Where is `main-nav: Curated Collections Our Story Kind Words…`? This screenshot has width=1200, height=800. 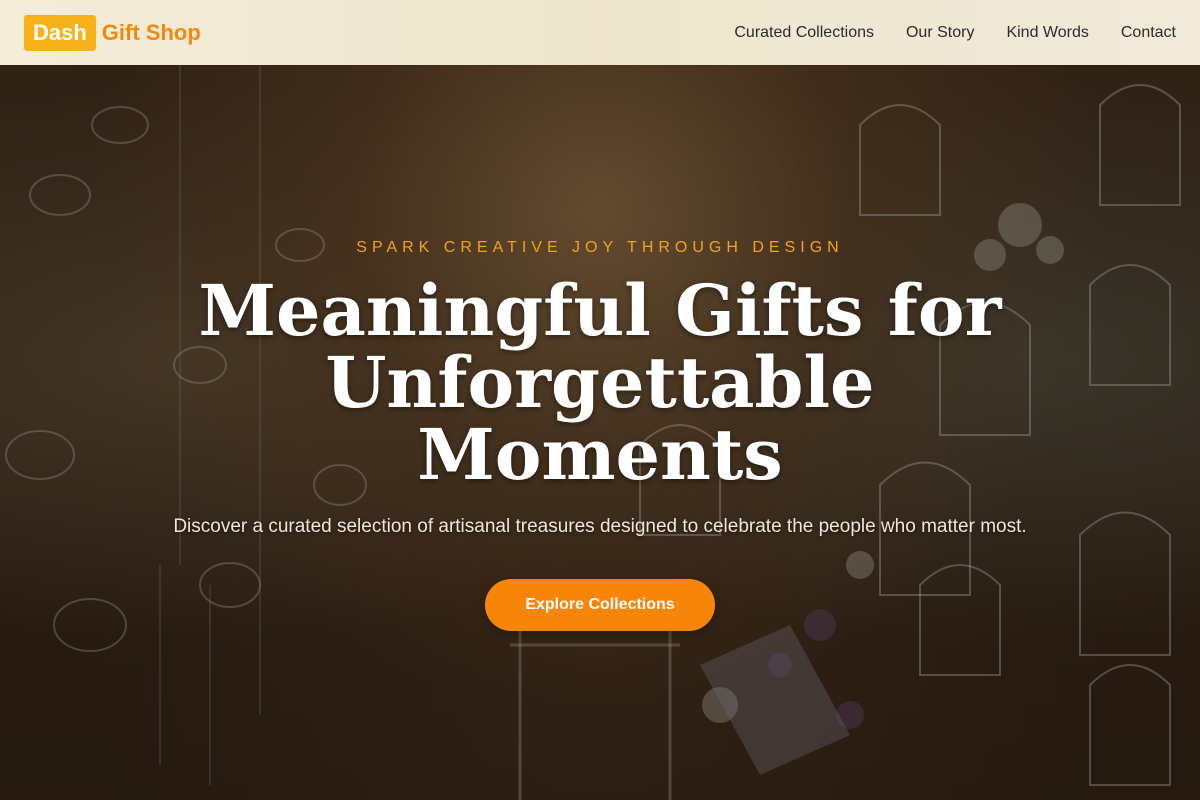 main-nav: Curated Collections Our Story Kind Words… is located at coordinates (955, 33).